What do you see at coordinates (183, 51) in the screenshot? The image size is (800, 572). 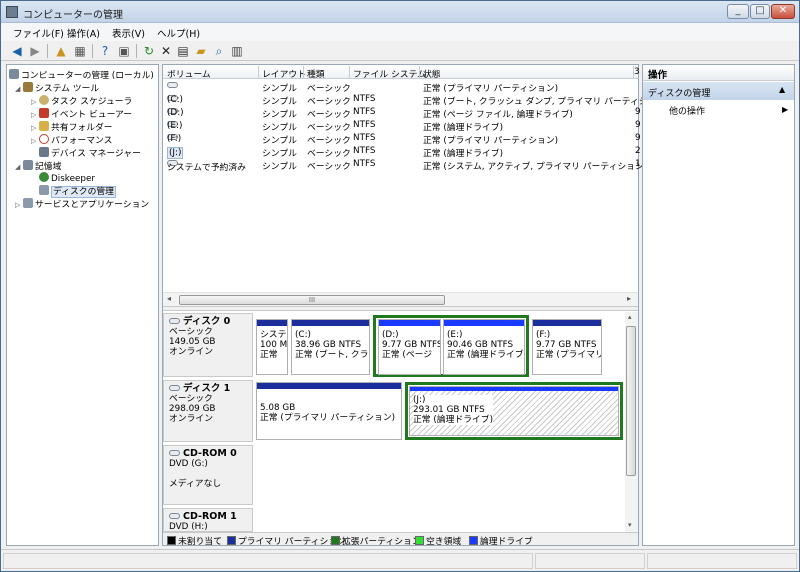 I see `properties-icon: ▤` at bounding box center [183, 51].